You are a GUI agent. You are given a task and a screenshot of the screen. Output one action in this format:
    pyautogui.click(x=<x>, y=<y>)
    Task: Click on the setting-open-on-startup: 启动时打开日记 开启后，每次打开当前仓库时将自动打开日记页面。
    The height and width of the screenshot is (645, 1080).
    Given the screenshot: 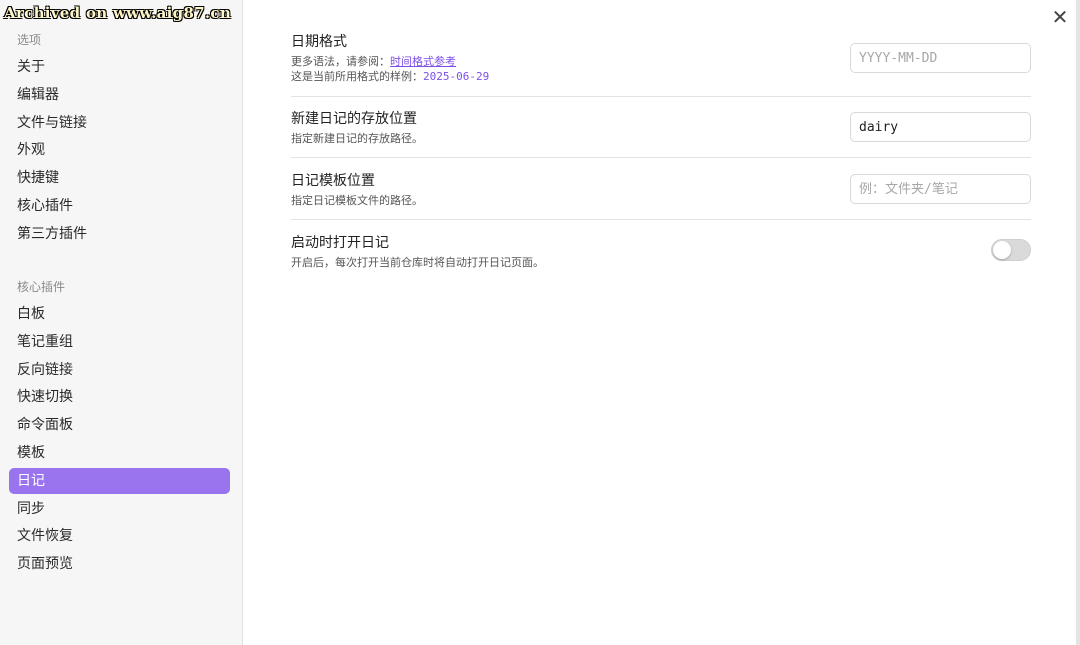 What is the action you would take?
    pyautogui.click(x=661, y=251)
    